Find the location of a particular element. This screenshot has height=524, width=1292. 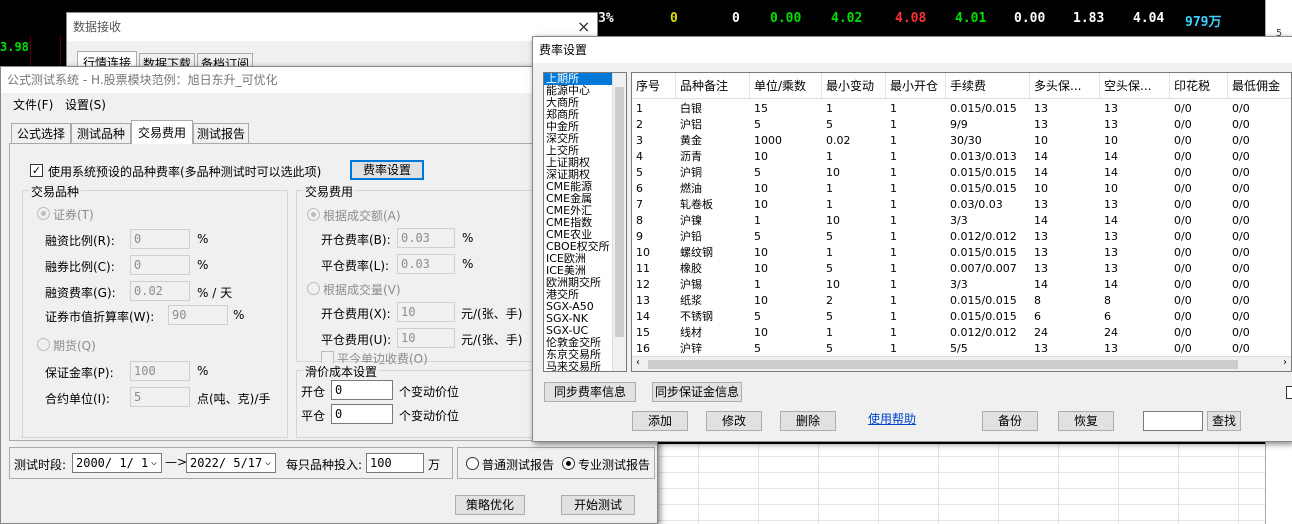

menu-file: 文件(F) is located at coordinates (33, 104).